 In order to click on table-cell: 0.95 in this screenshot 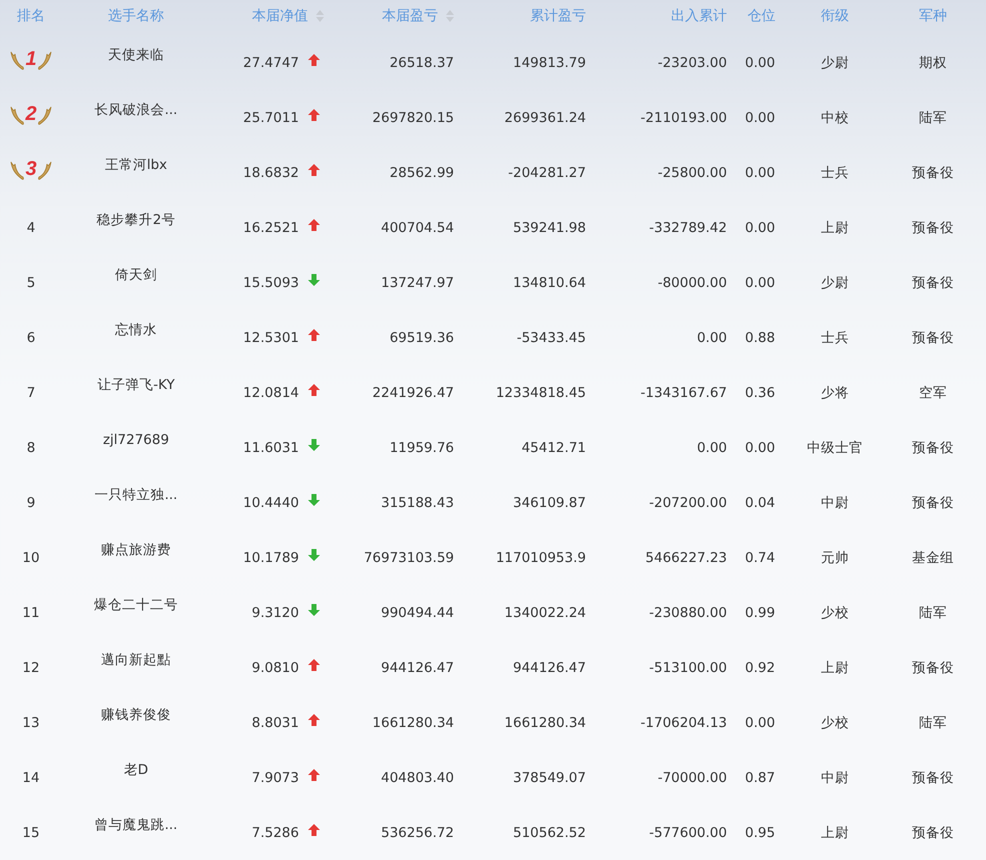, I will do `click(760, 832)`.